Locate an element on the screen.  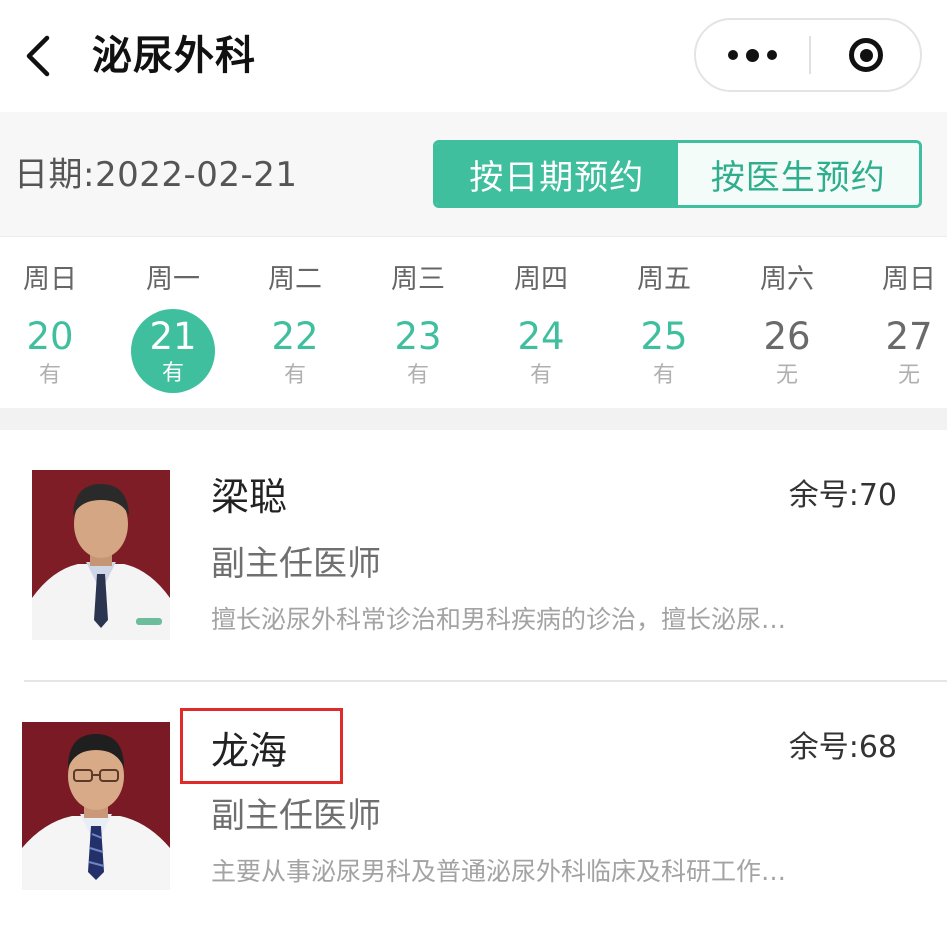
page-title: 泌尿外科 is located at coordinates (174, 56).